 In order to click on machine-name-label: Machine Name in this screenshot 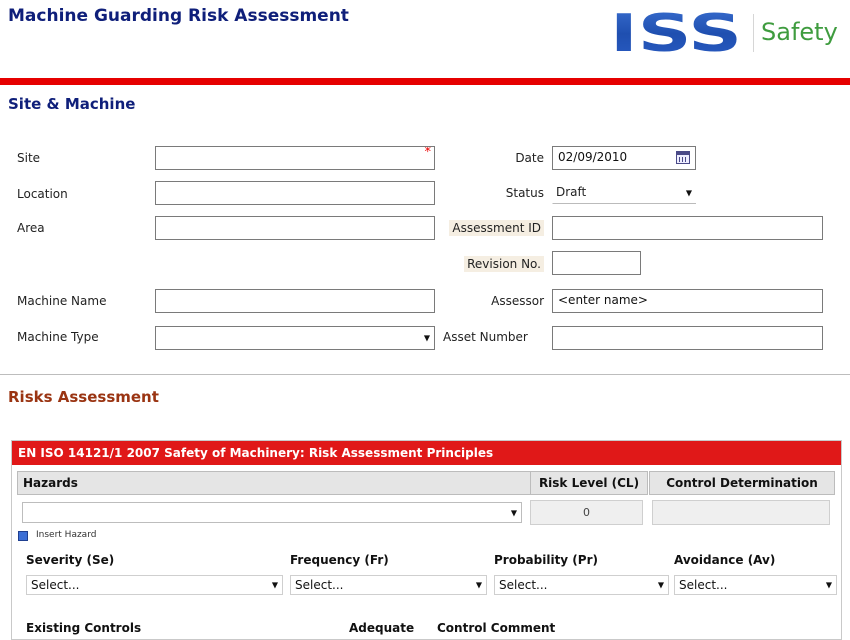, I will do `click(62, 301)`.